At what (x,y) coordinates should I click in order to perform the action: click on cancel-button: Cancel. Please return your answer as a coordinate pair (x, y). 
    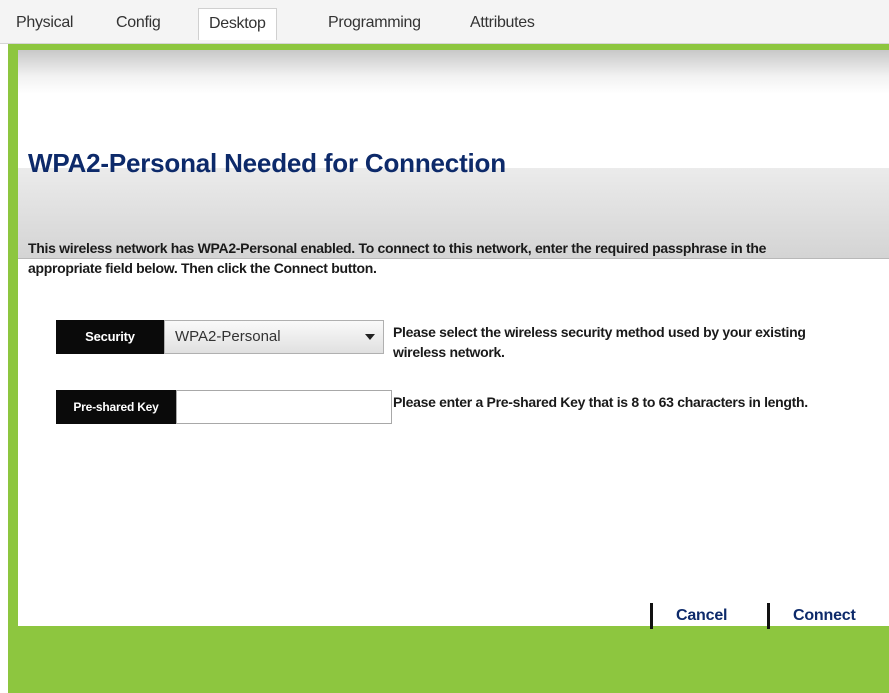
    Looking at the image, I should click on (701, 616).